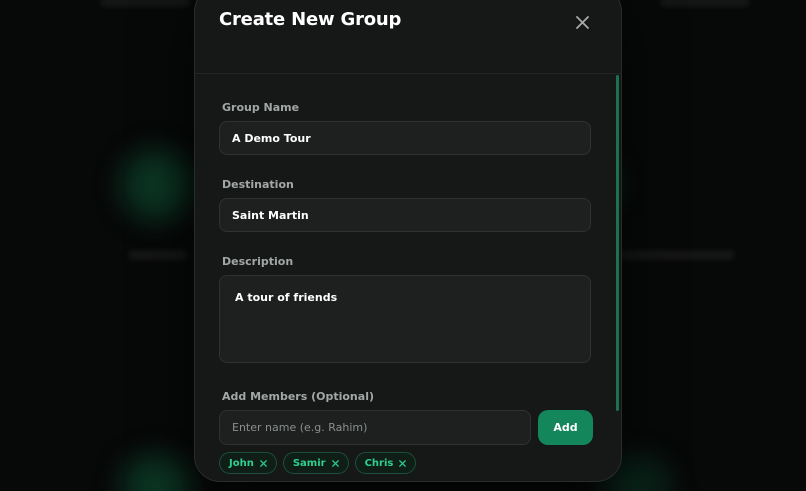  I want to click on member-name-input, so click(375, 427).